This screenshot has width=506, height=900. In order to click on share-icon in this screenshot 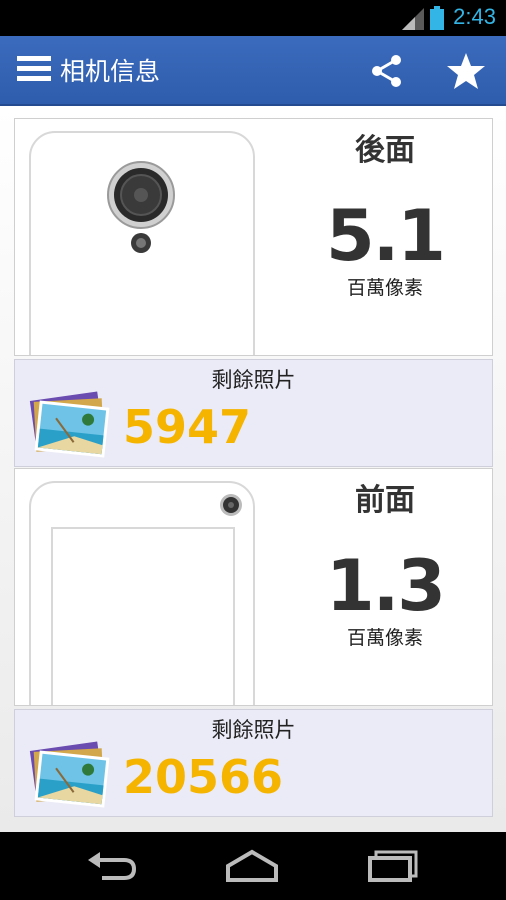, I will do `click(387, 71)`.